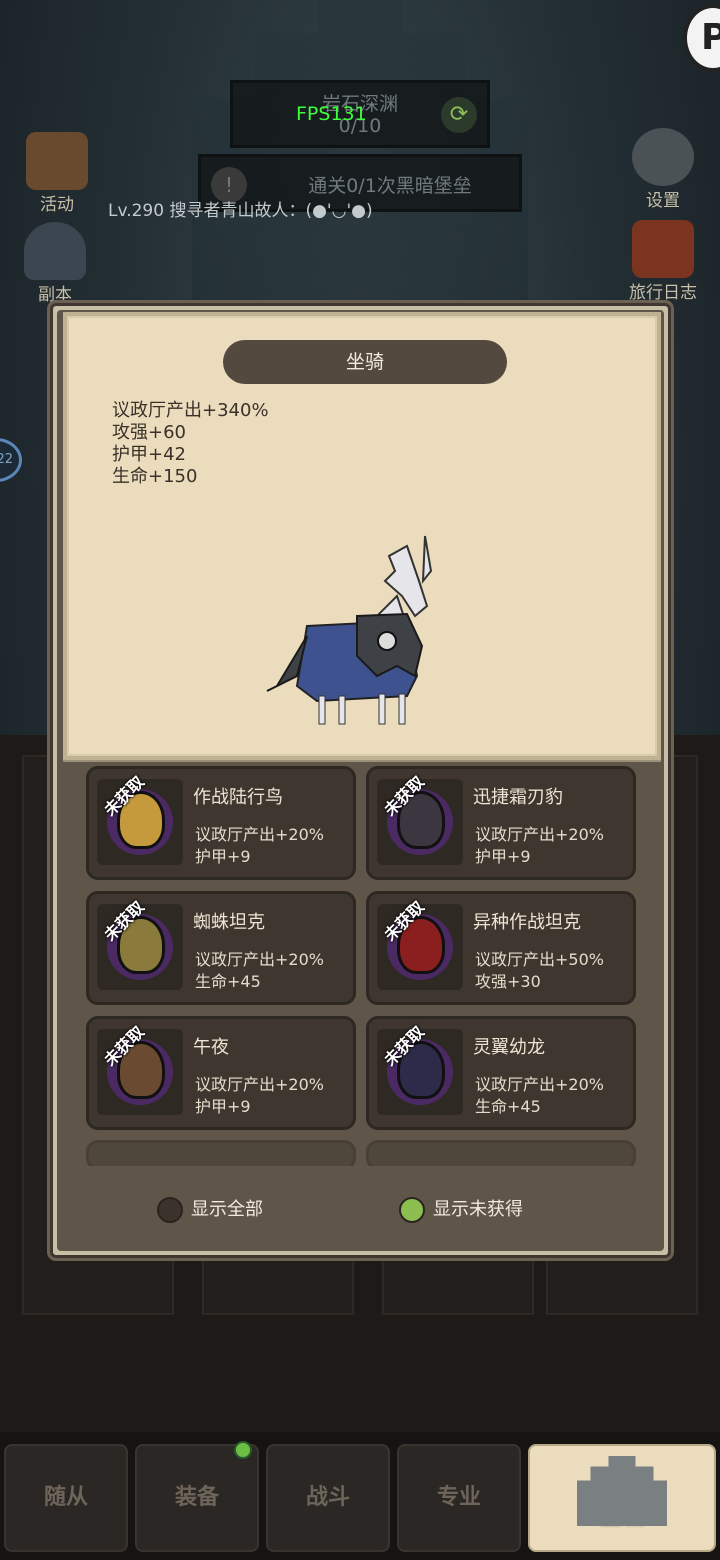 The height and width of the screenshot is (1560, 720). I want to click on filter-label: 显示未获得, so click(478, 1209).